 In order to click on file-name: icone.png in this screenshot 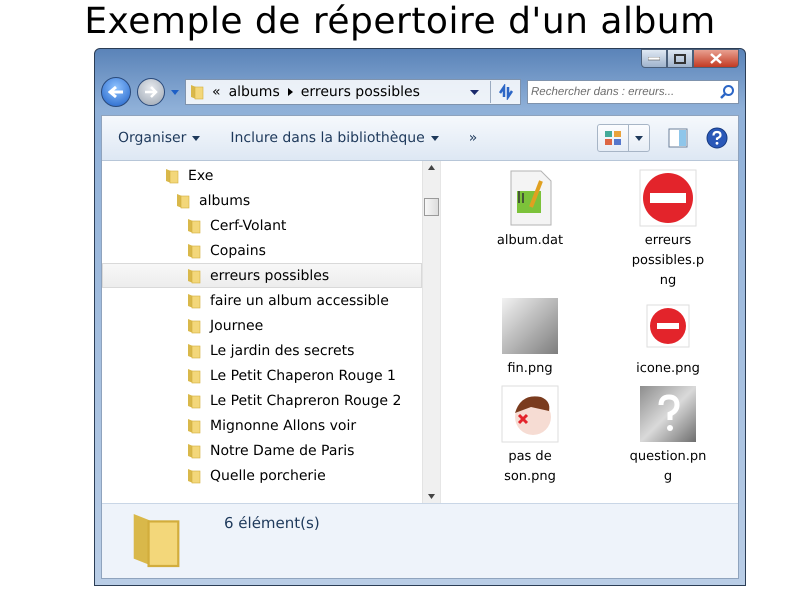, I will do `click(668, 369)`.